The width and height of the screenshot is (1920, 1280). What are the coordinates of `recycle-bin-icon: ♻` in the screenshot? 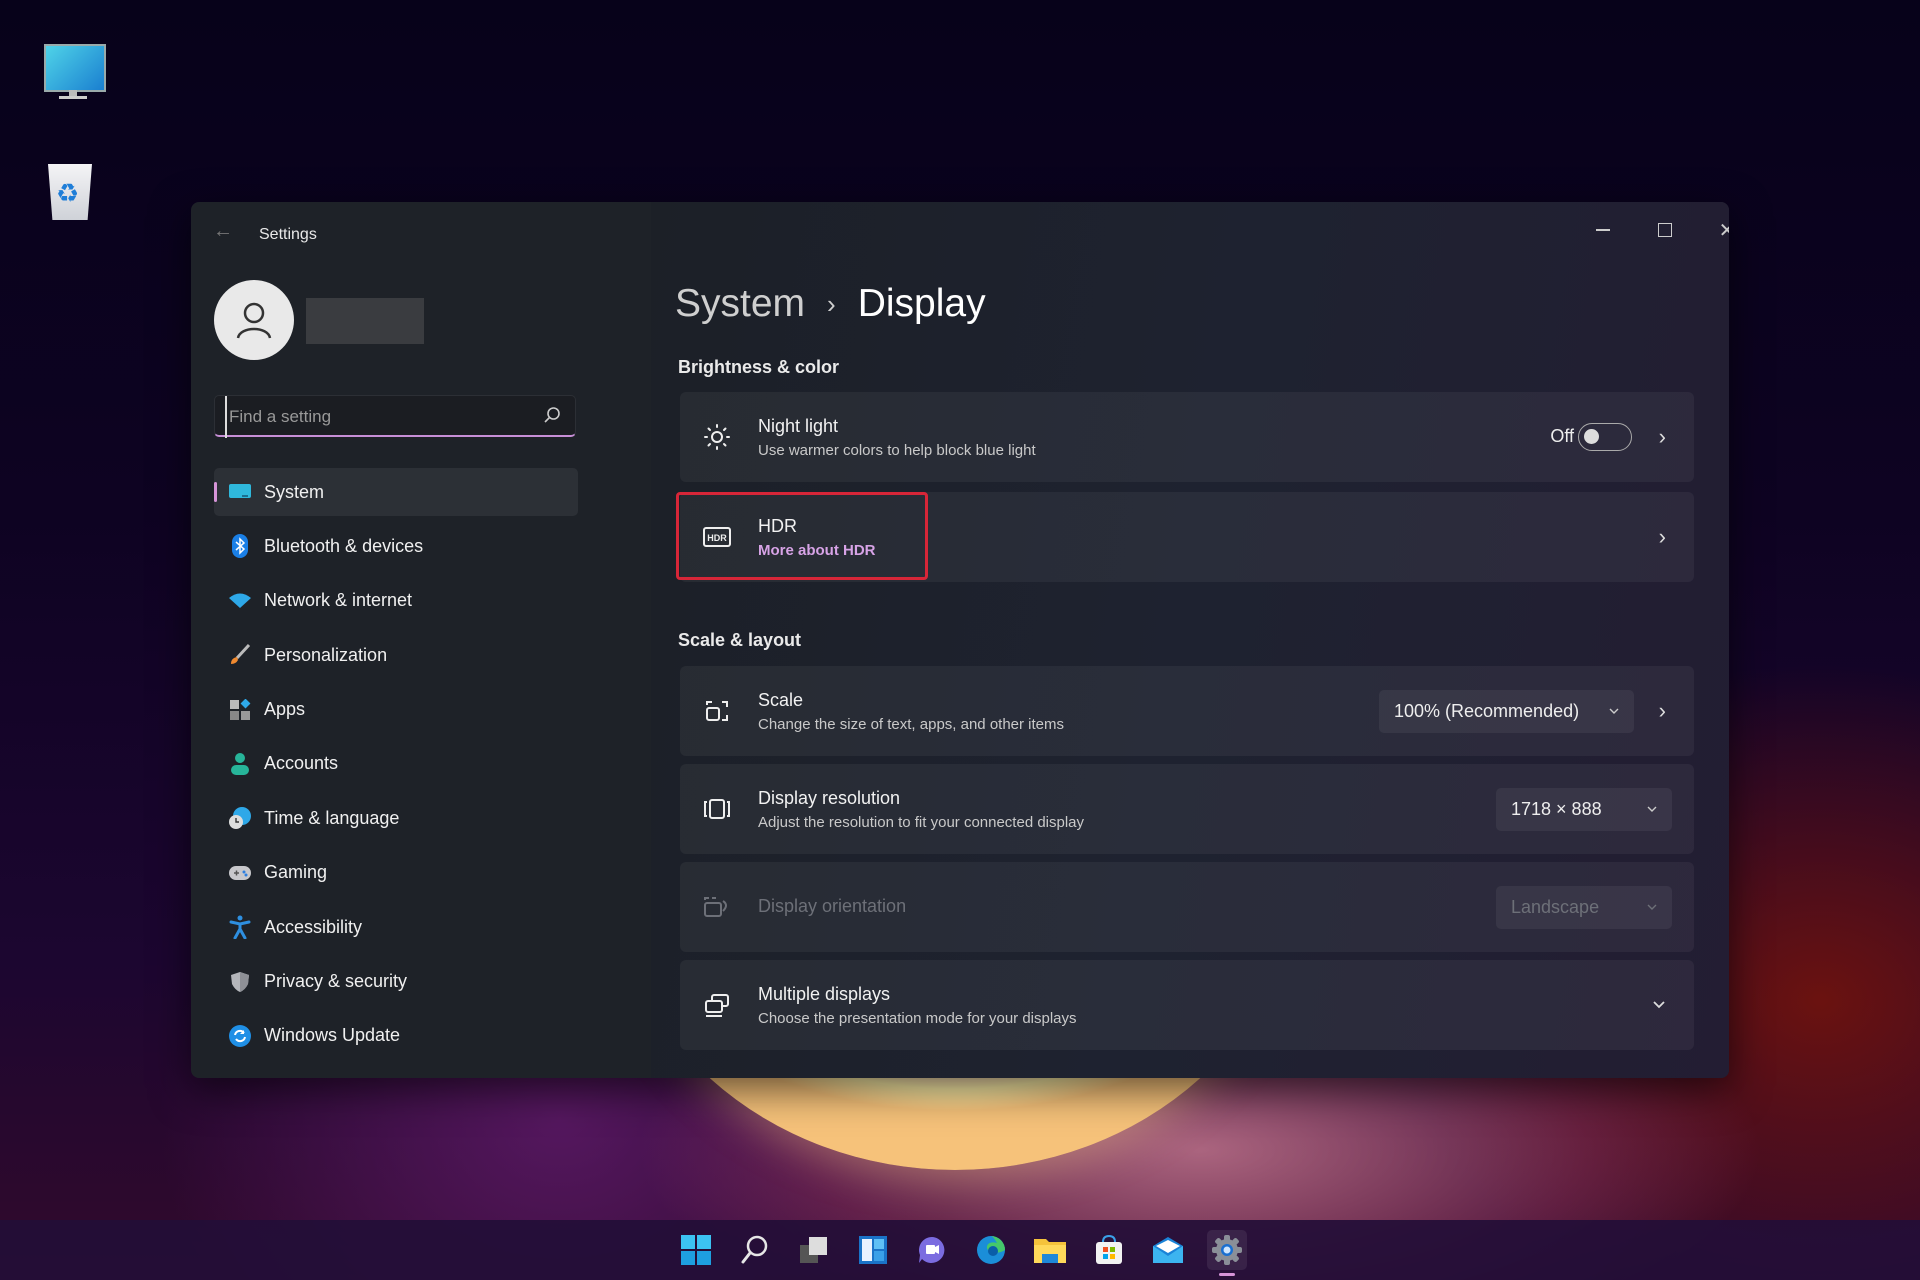 It's located at (81, 195).